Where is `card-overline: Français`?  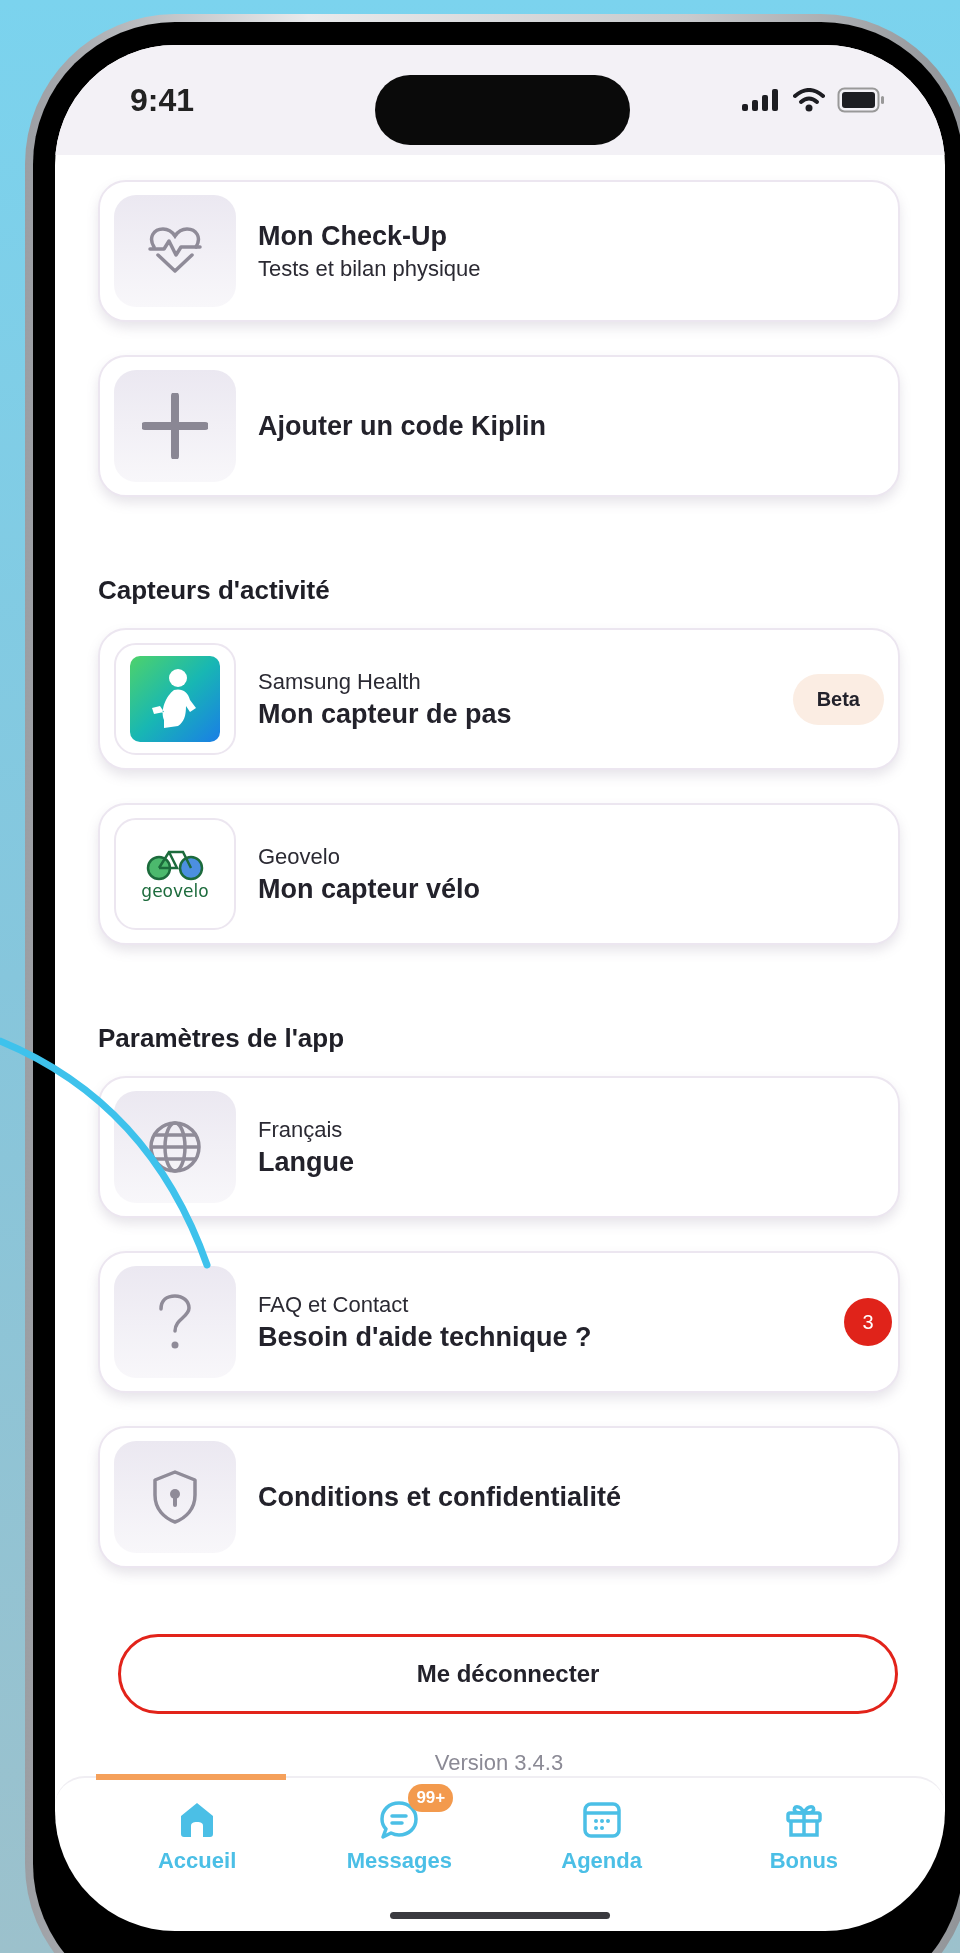
card-overline: Français is located at coordinates (301, 1129).